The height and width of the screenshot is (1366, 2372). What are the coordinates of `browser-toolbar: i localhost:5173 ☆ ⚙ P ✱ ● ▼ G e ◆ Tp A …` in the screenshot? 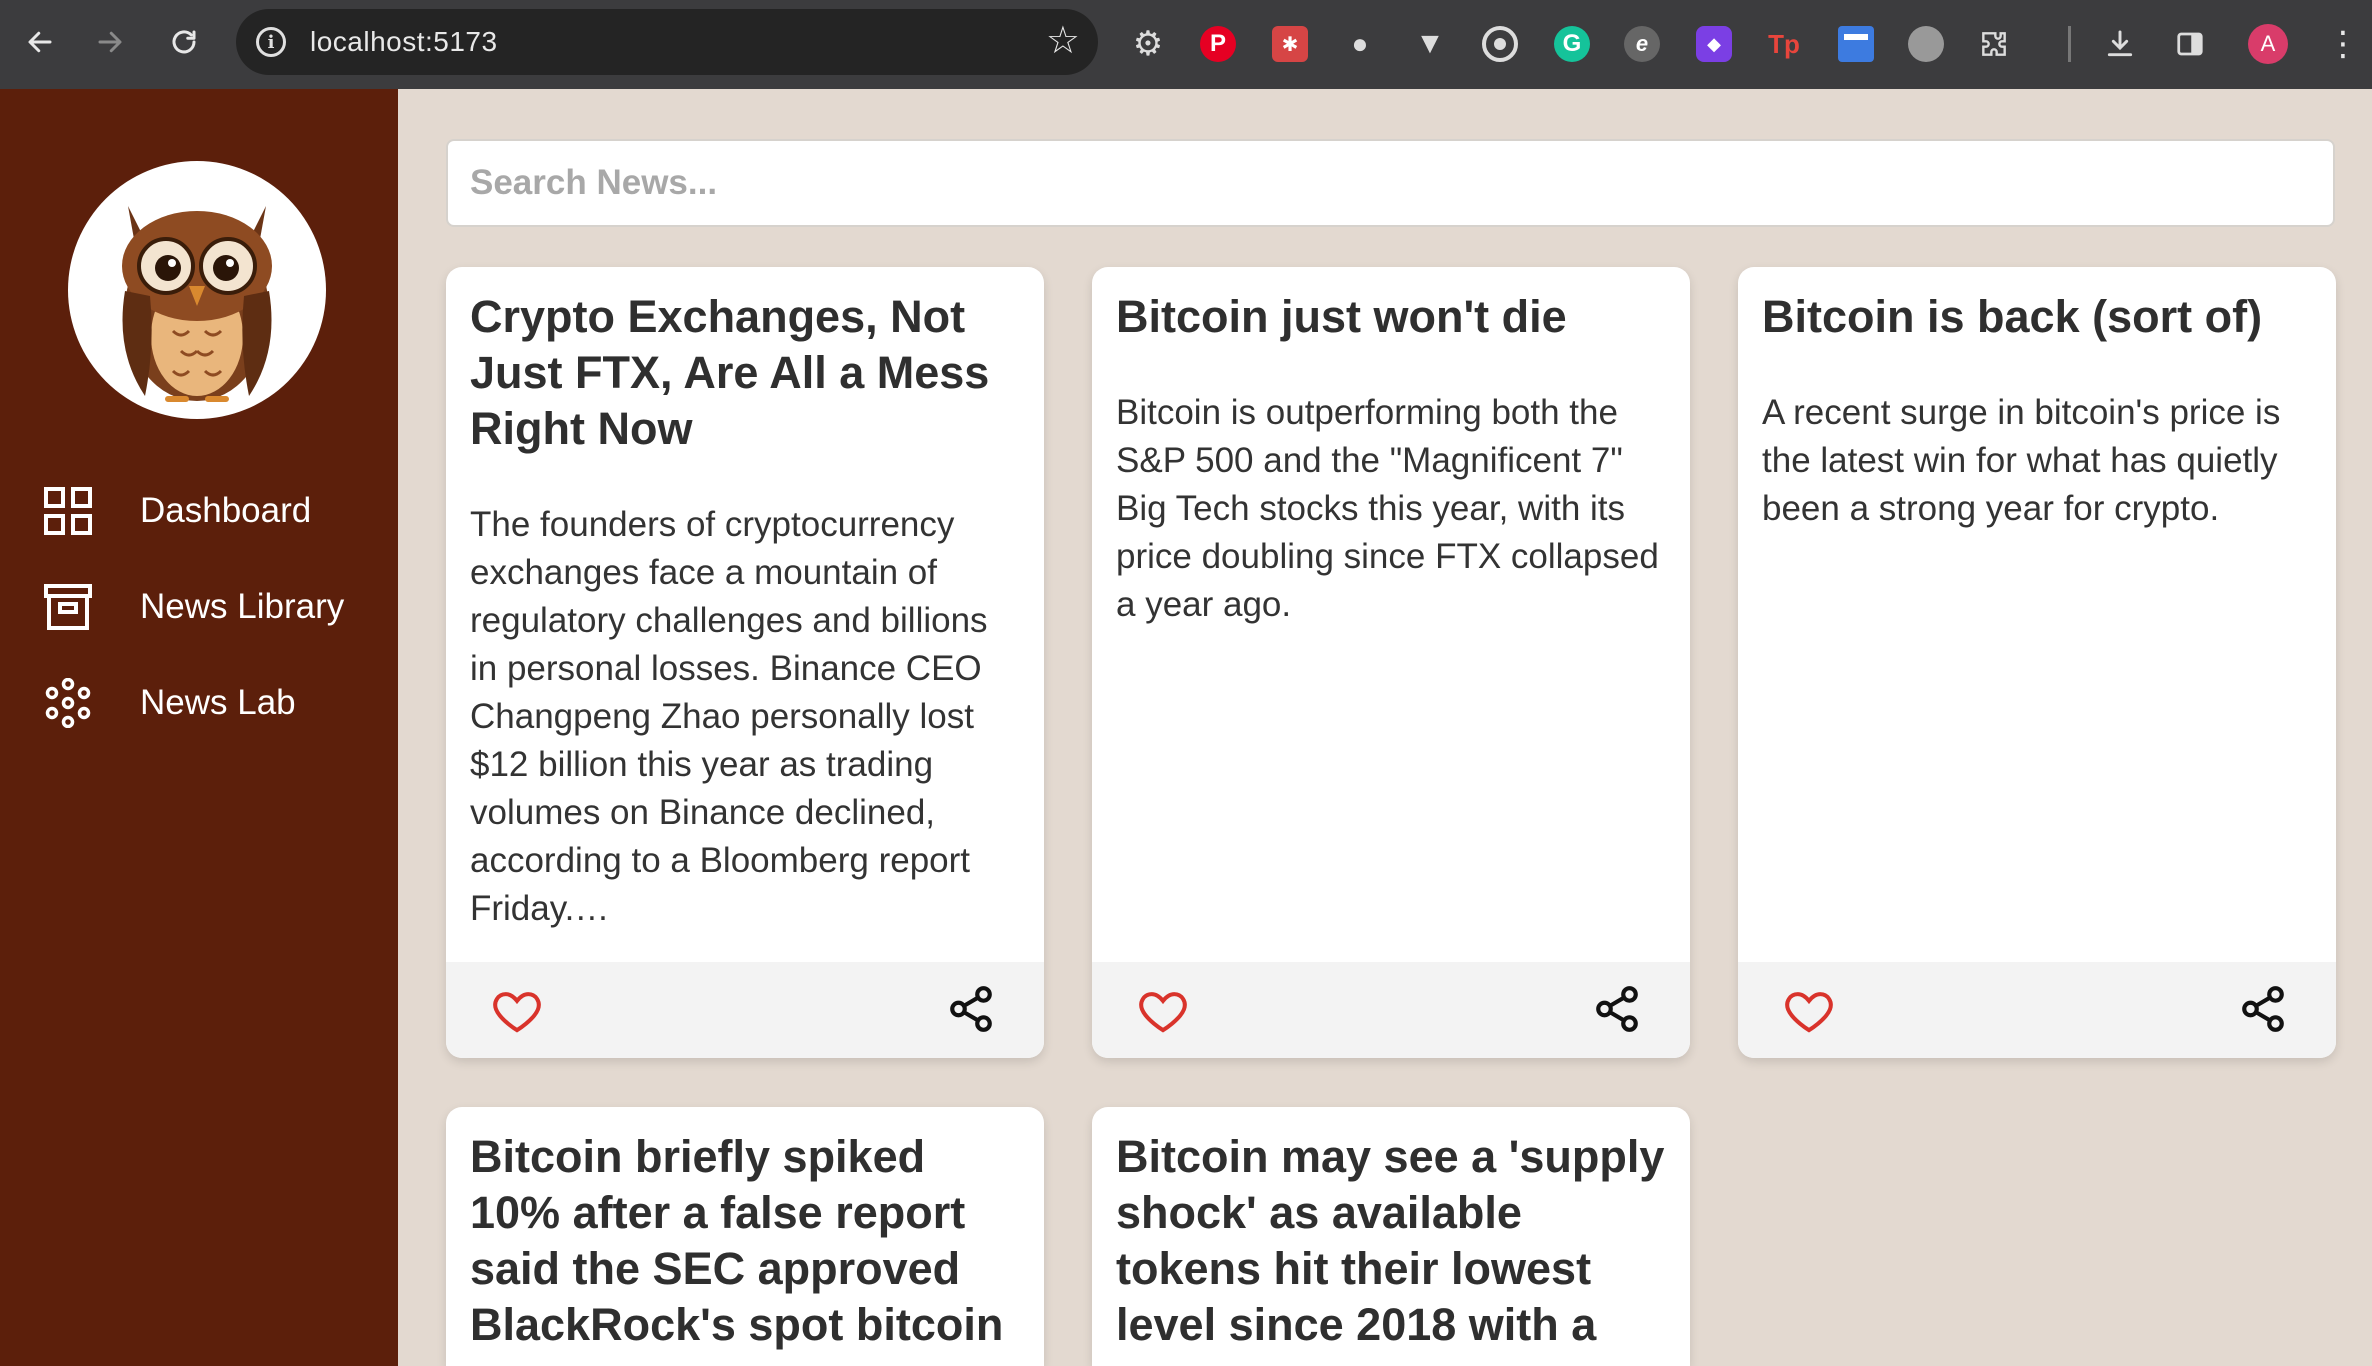 It's located at (1186, 44).